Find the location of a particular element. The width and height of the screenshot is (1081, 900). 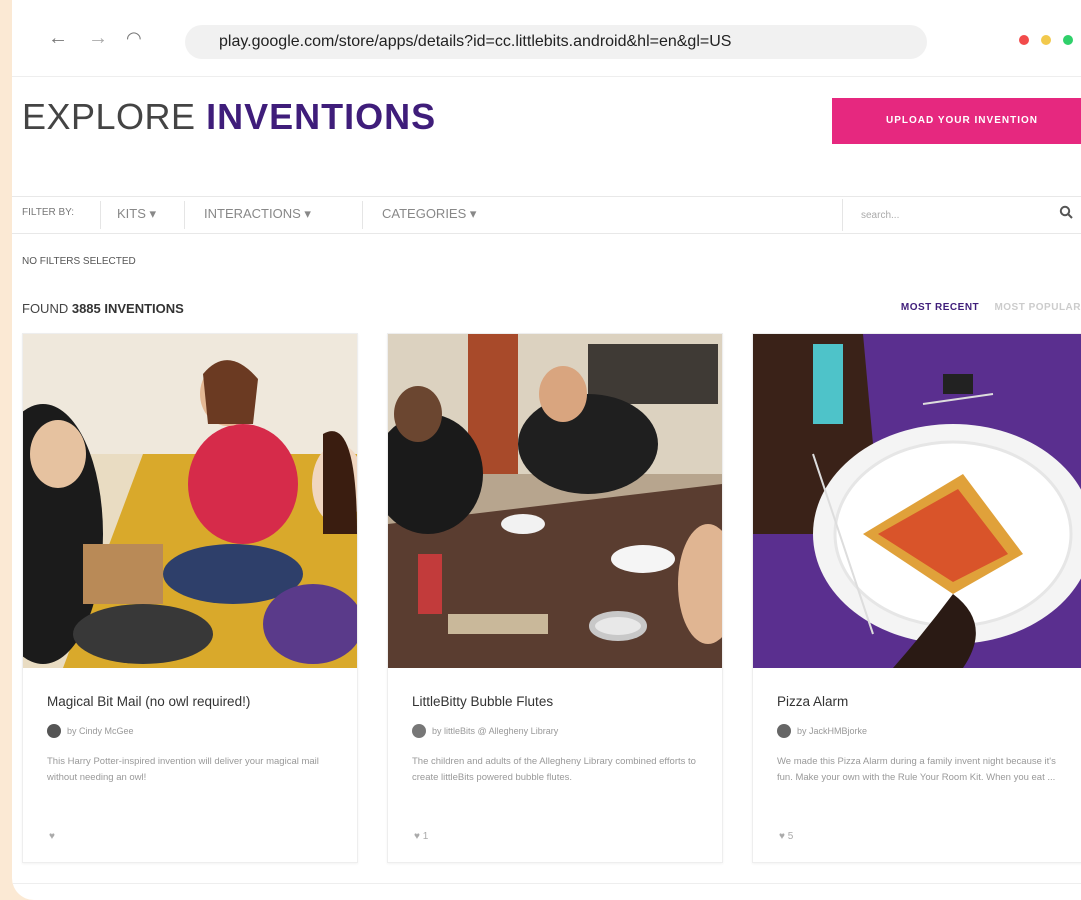

window-controls is located at coordinates (1046, 40).